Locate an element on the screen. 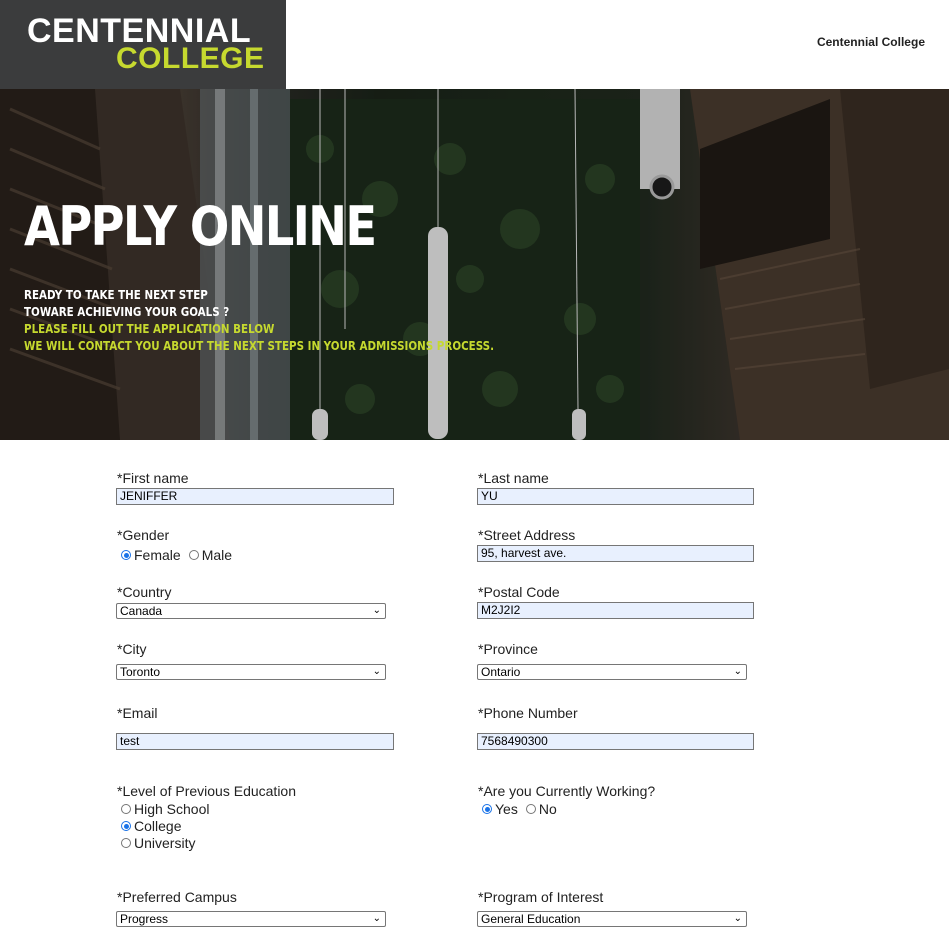  email-input: test is located at coordinates (255, 741).